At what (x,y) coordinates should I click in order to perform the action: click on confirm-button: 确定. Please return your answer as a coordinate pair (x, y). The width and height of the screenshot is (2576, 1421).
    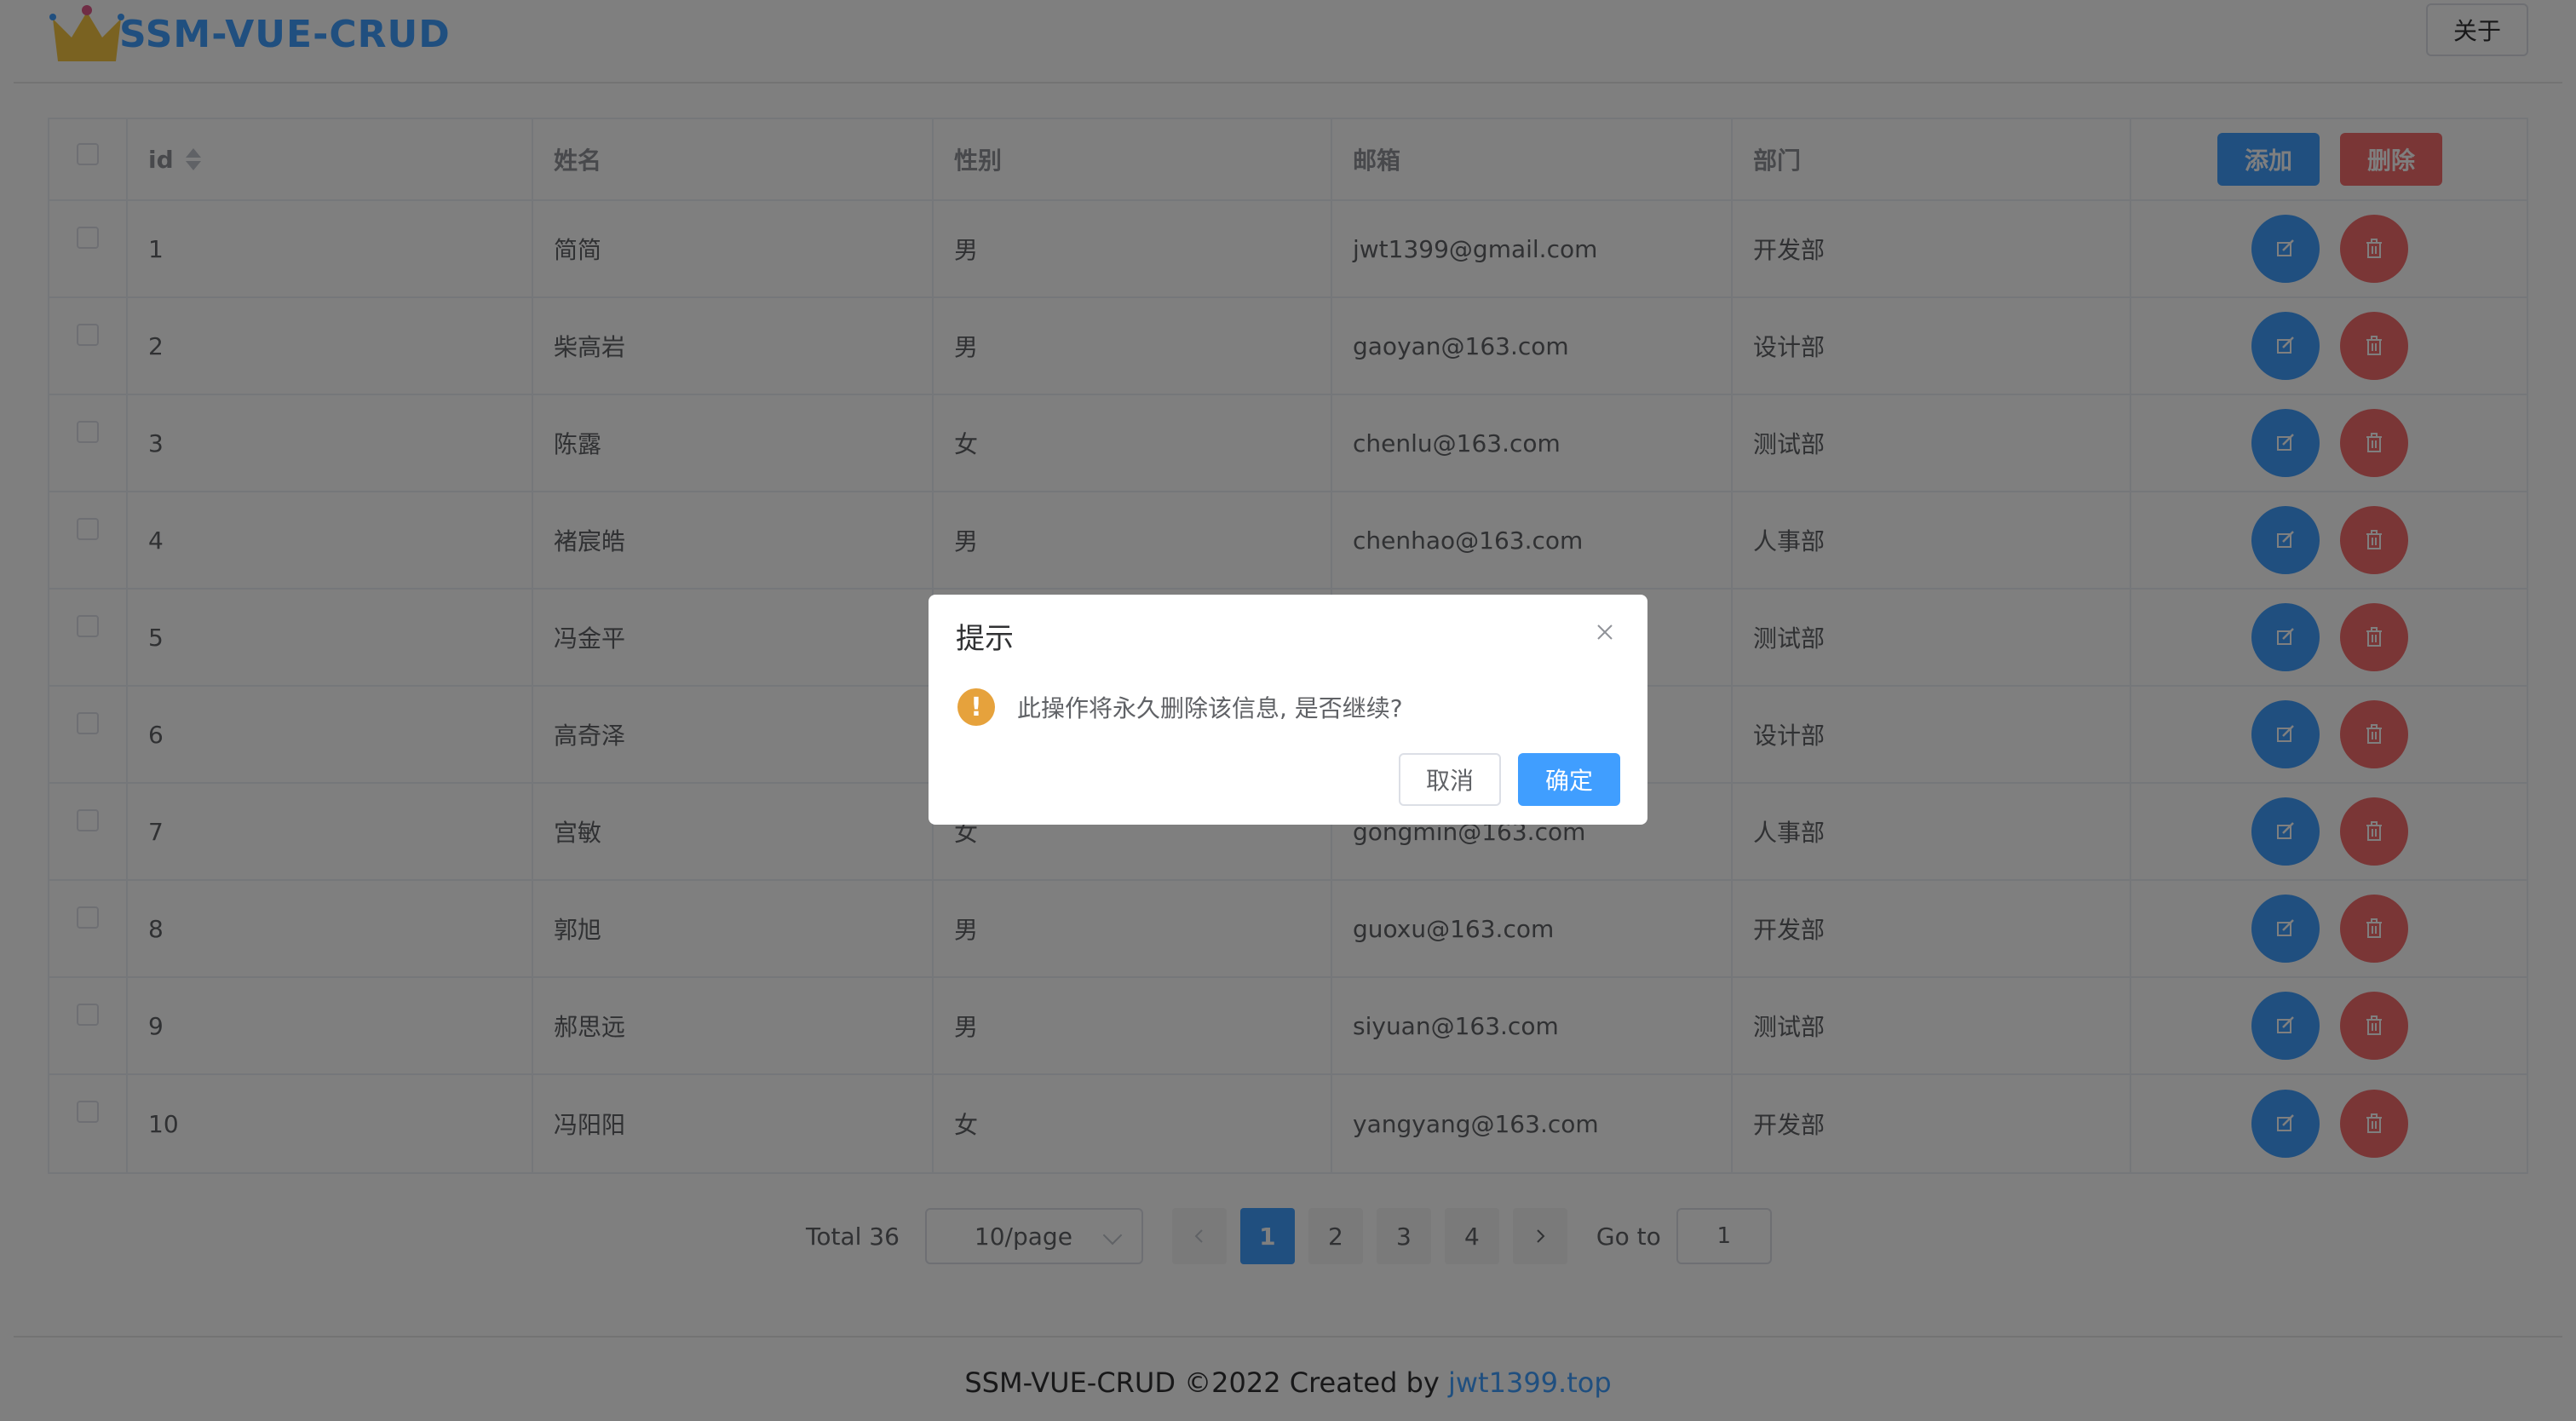
    Looking at the image, I should click on (1569, 779).